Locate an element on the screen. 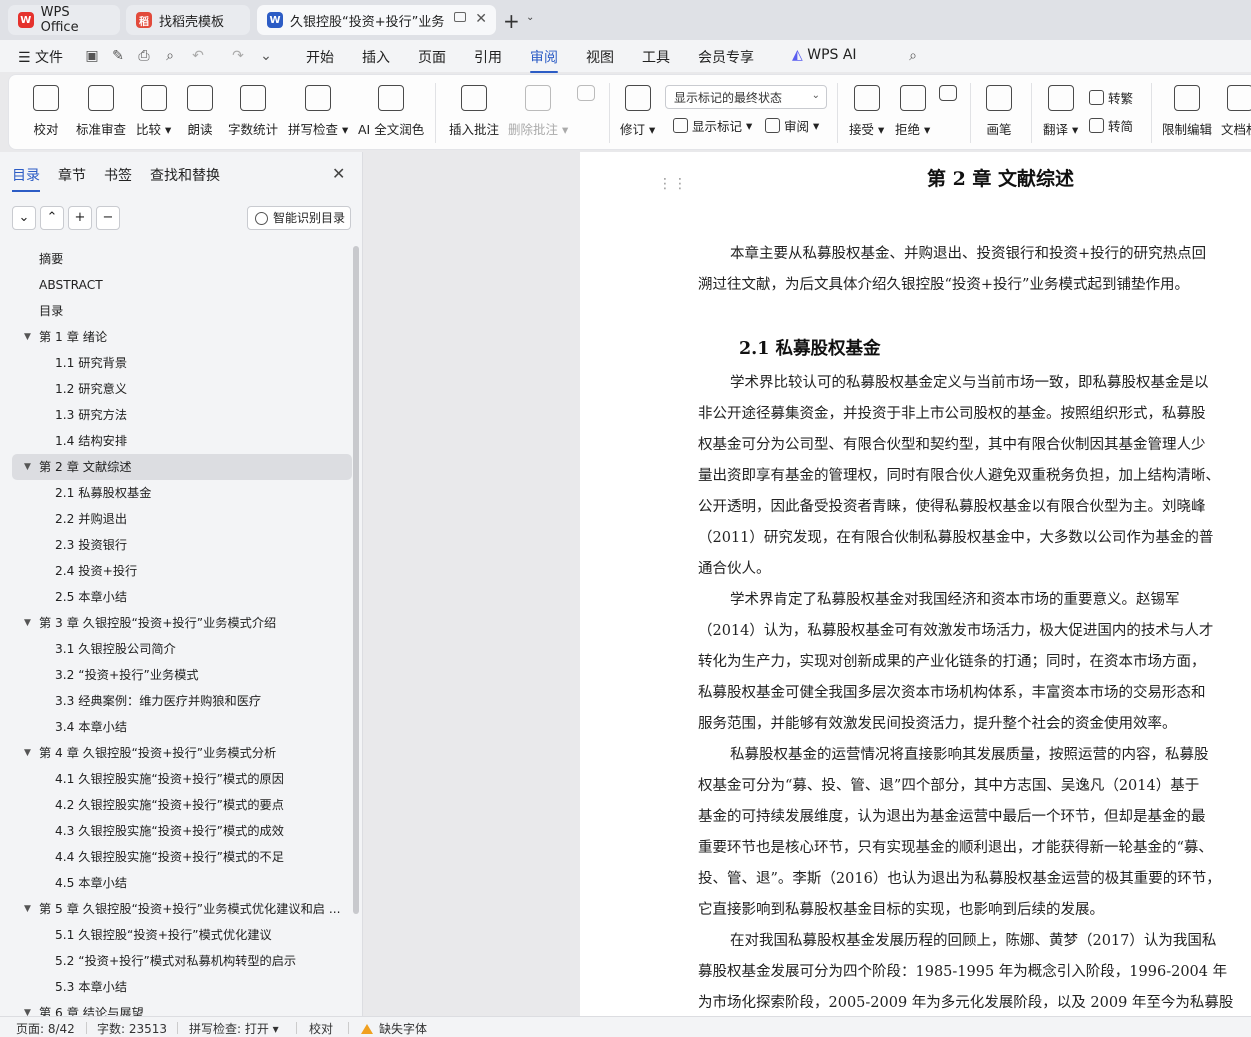  word-count-button: 字数统计 is located at coordinates (253, 113).